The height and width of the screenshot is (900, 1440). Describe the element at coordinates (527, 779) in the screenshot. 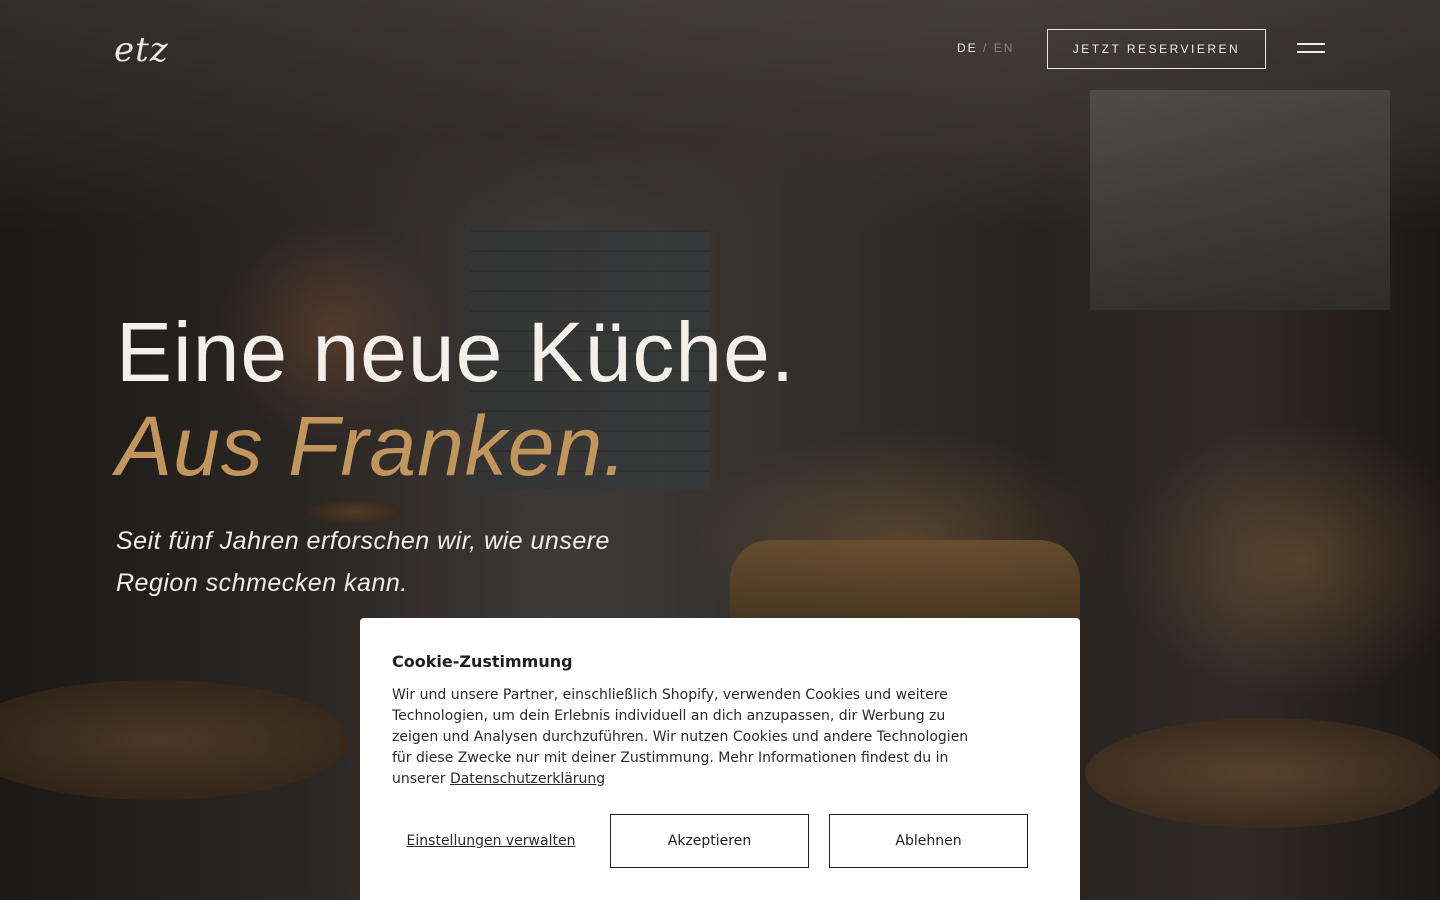

I see `privacy-policy-link: Datenschutzerklärung` at that location.